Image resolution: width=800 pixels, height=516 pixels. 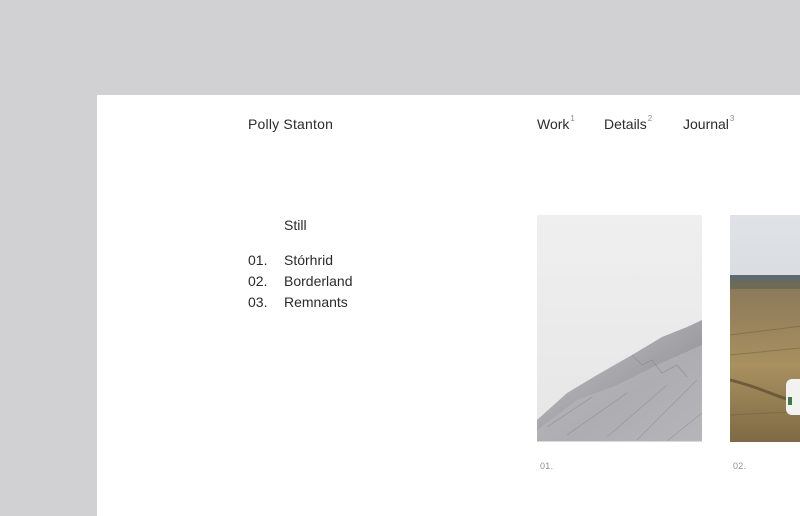 What do you see at coordinates (258, 260) in the screenshot?
I see `project-number: 01.` at bounding box center [258, 260].